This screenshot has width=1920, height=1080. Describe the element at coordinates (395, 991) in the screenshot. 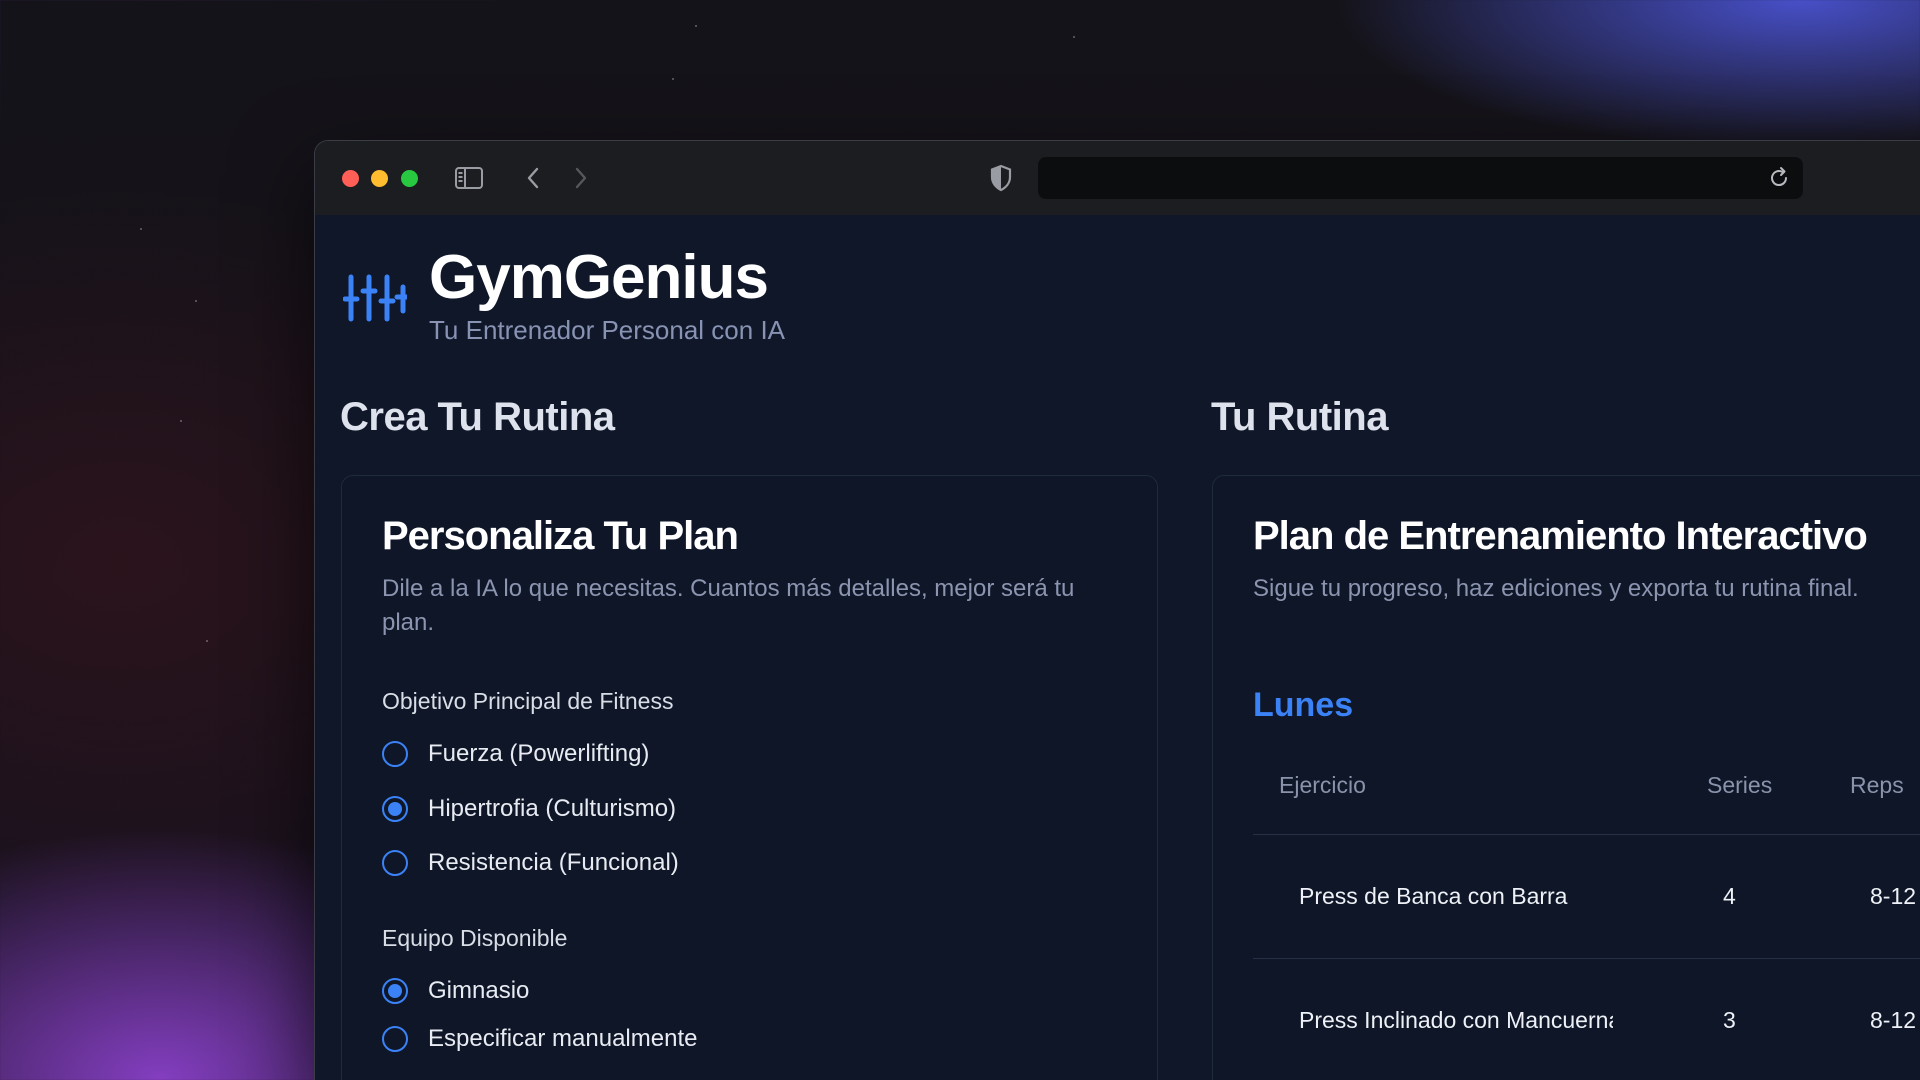

I see `equipment-radio-gym` at that location.